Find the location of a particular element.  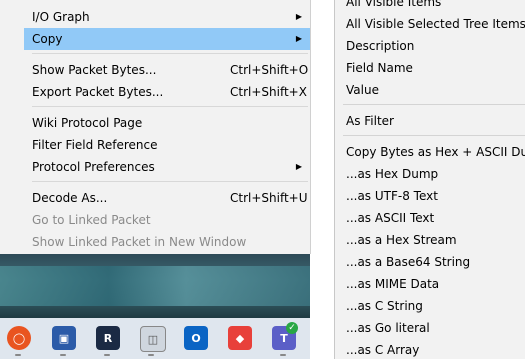

outlook-icon: O is located at coordinates (196, 338).